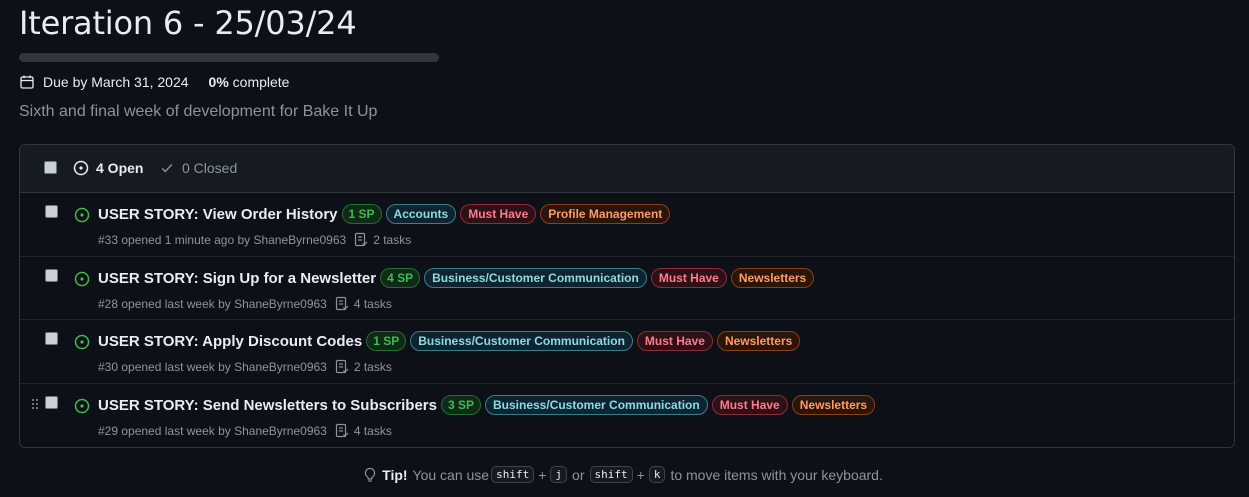 The image size is (1249, 497). I want to click on tip-text-end: to move items with your keyboard., so click(776, 474).